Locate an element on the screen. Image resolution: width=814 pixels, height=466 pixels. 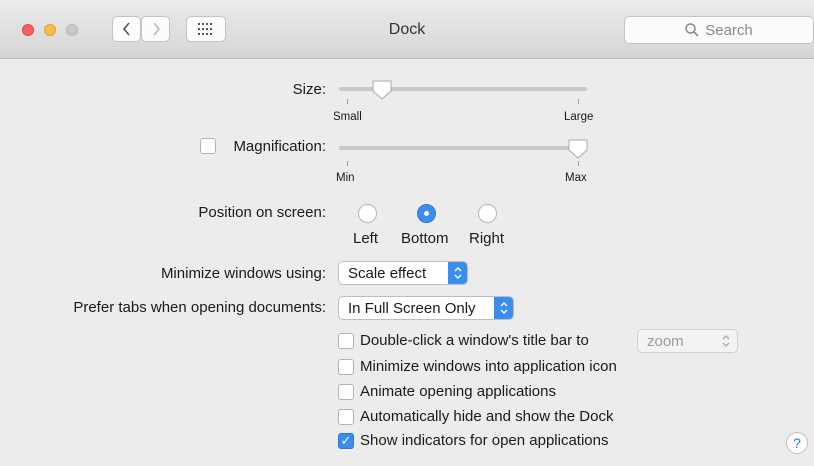
minimize-label: Minimize windows using: is located at coordinates (243, 273).